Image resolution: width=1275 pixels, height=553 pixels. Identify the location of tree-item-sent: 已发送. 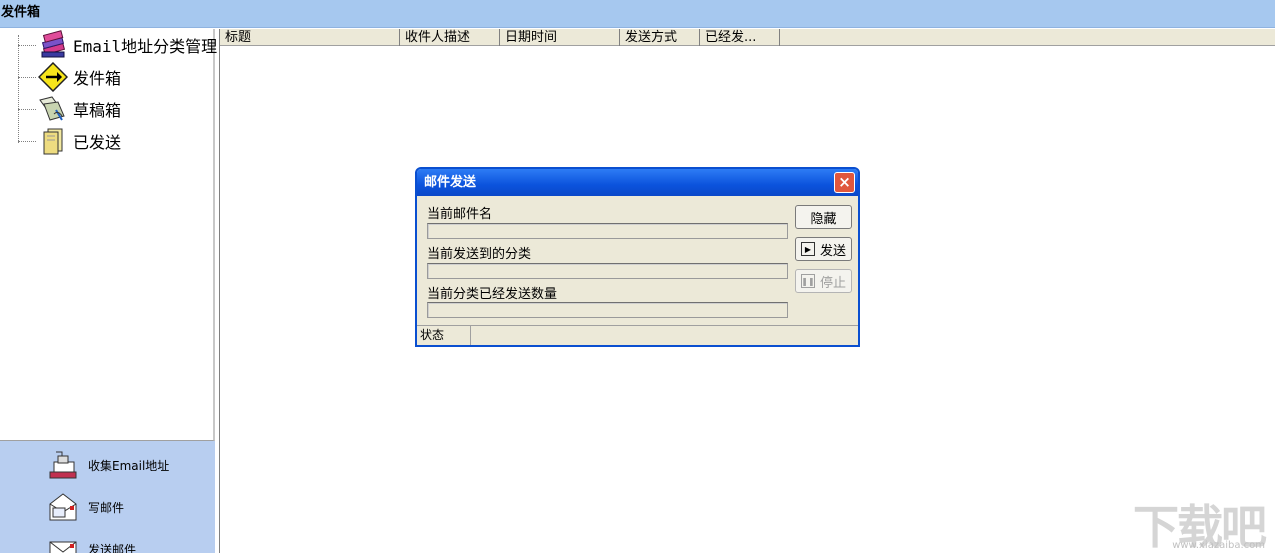
(69, 141).